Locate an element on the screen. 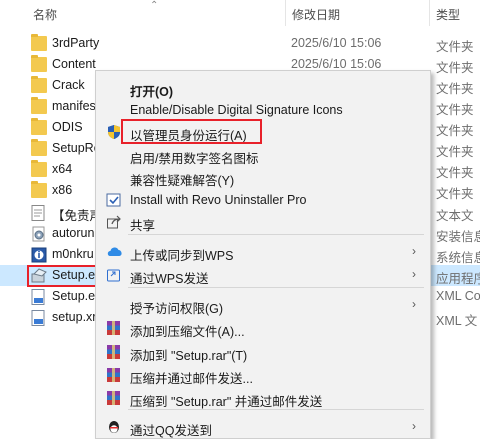 The height and width of the screenshot is (439, 480). file-row: 3rdParty 2025/6/10 15:06 文件夹 is located at coordinates (240, 43).